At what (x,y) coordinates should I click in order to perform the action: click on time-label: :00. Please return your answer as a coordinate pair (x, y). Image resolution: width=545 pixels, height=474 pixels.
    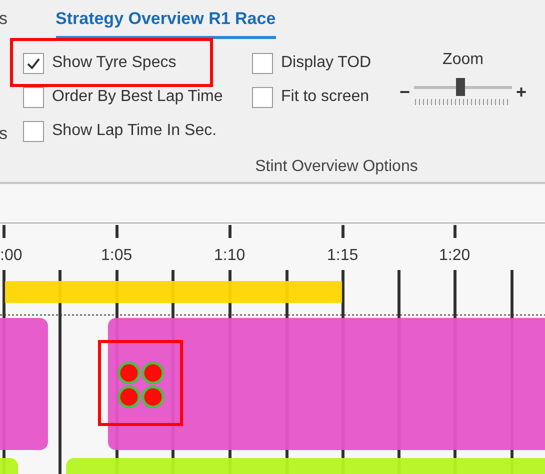
    Looking at the image, I should click on (11, 256).